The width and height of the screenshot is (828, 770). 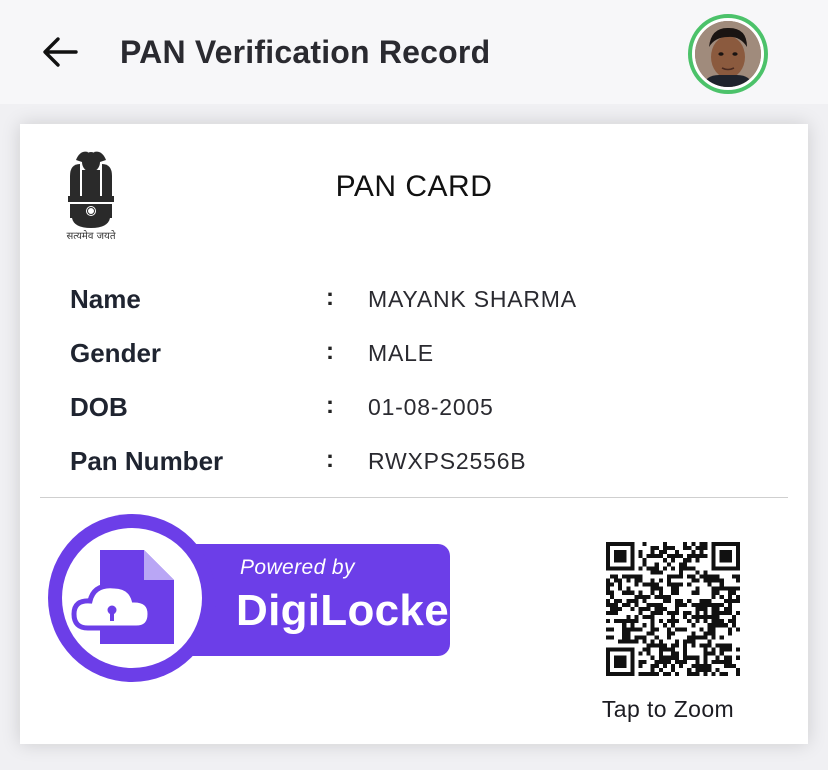 I want to click on field-row-gender: Gender : MALE, so click(x=420, y=355).